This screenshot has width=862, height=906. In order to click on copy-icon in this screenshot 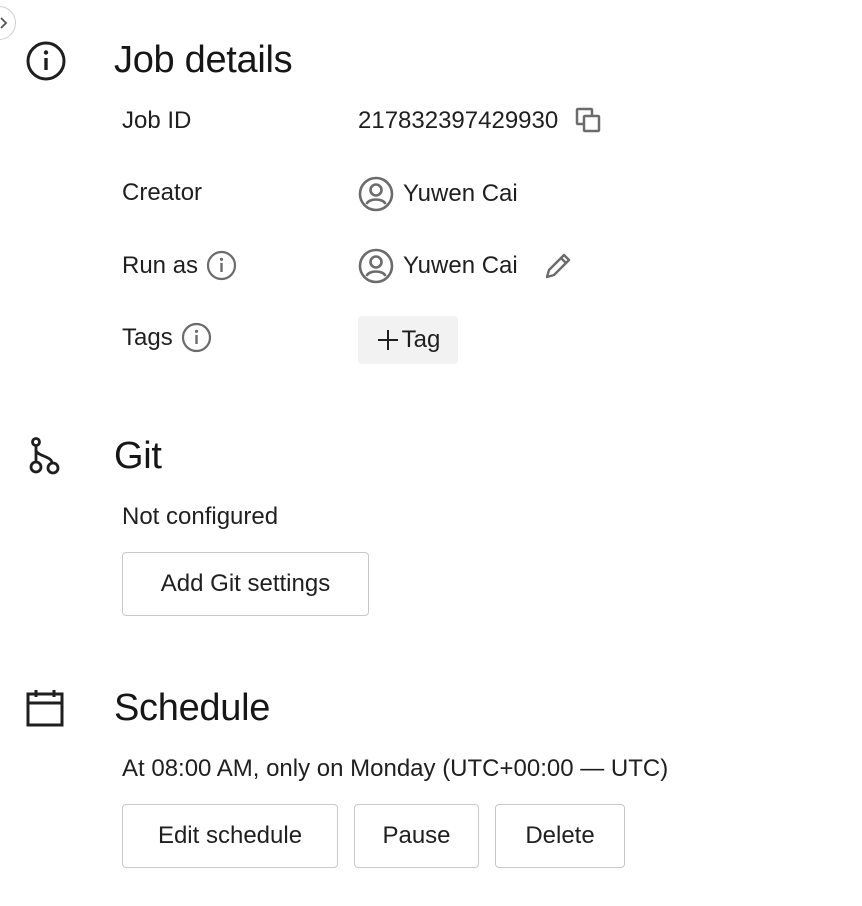, I will do `click(589, 121)`.